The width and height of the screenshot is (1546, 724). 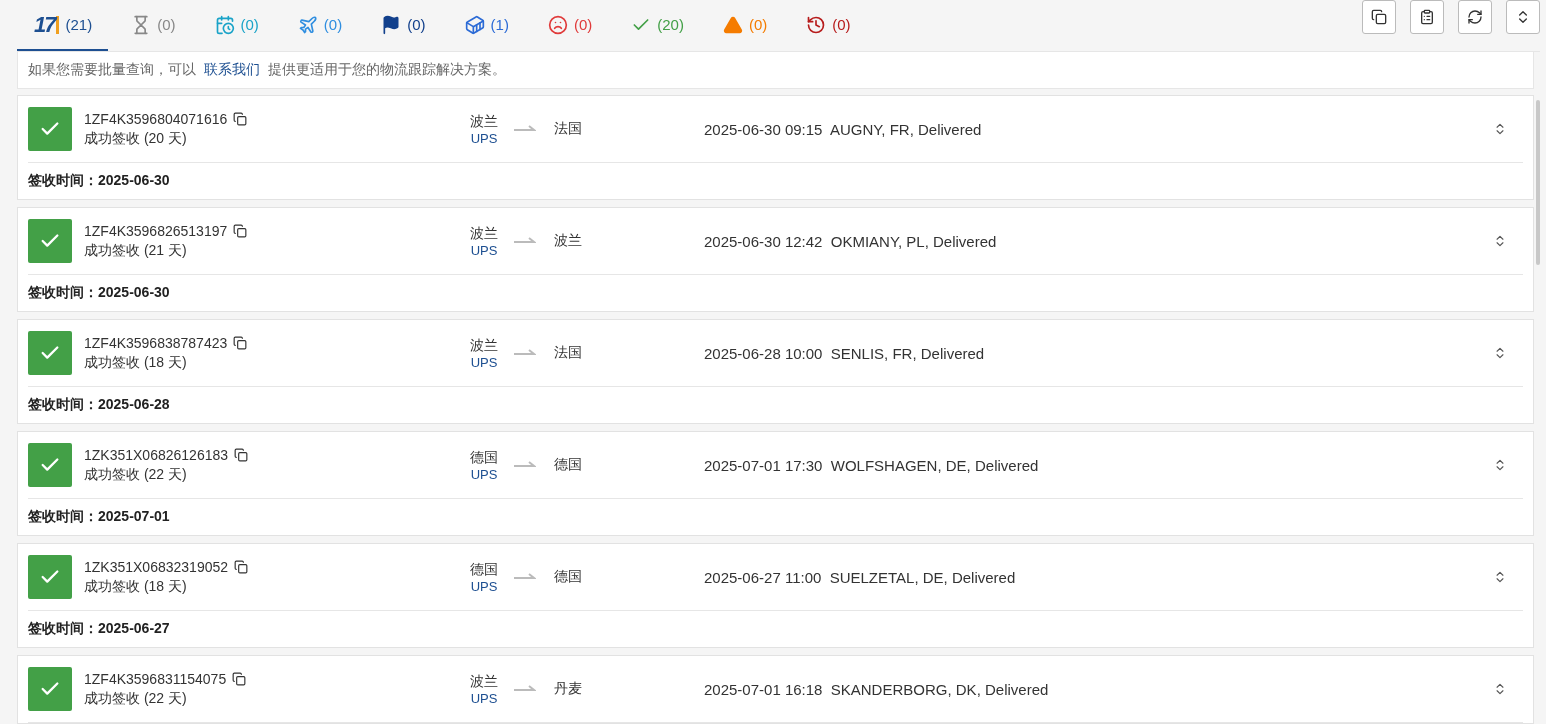 What do you see at coordinates (775, 70) in the screenshot?
I see `notice-text: 如果您需要批量查询，可以 联系我们 提供更适用于您的物流跟踪解决方案。` at bounding box center [775, 70].